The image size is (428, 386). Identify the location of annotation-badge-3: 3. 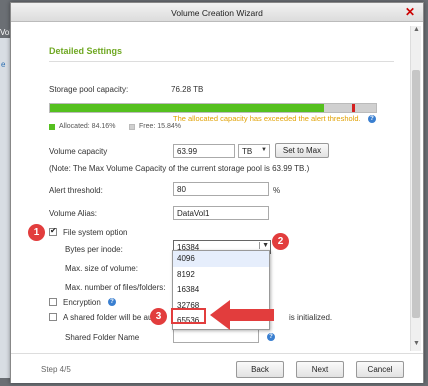
(158, 316).